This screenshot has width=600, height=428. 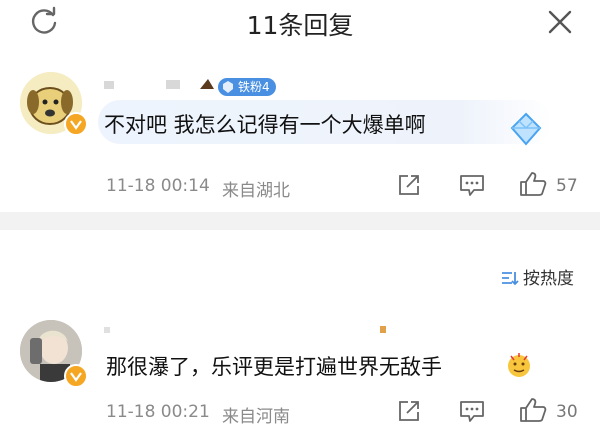 I want to click on page-title: 11条回复, so click(x=300, y=25).